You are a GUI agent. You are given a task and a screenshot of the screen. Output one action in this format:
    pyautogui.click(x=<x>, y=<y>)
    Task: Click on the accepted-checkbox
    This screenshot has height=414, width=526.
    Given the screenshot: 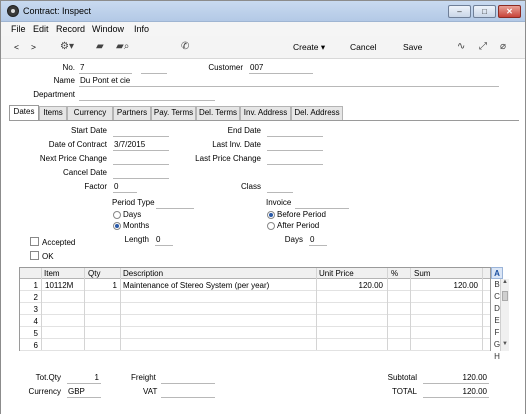 What is the action you would take?
    pyautogui.click(x=34, y=241)
    